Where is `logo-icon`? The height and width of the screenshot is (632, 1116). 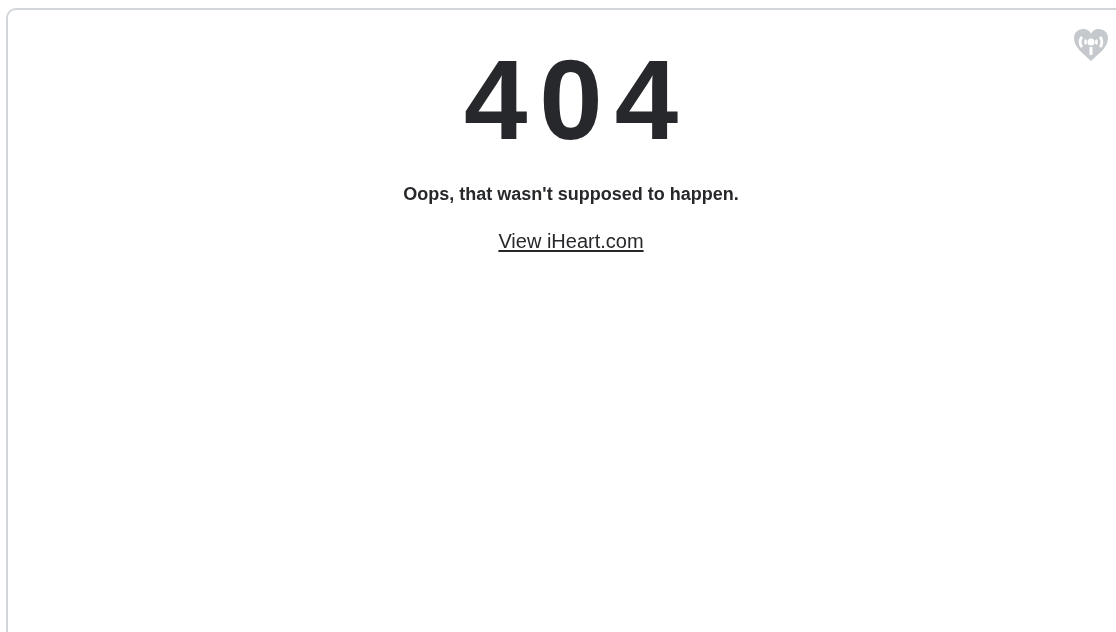 logo-icon is located at coordinates (1091, 45).